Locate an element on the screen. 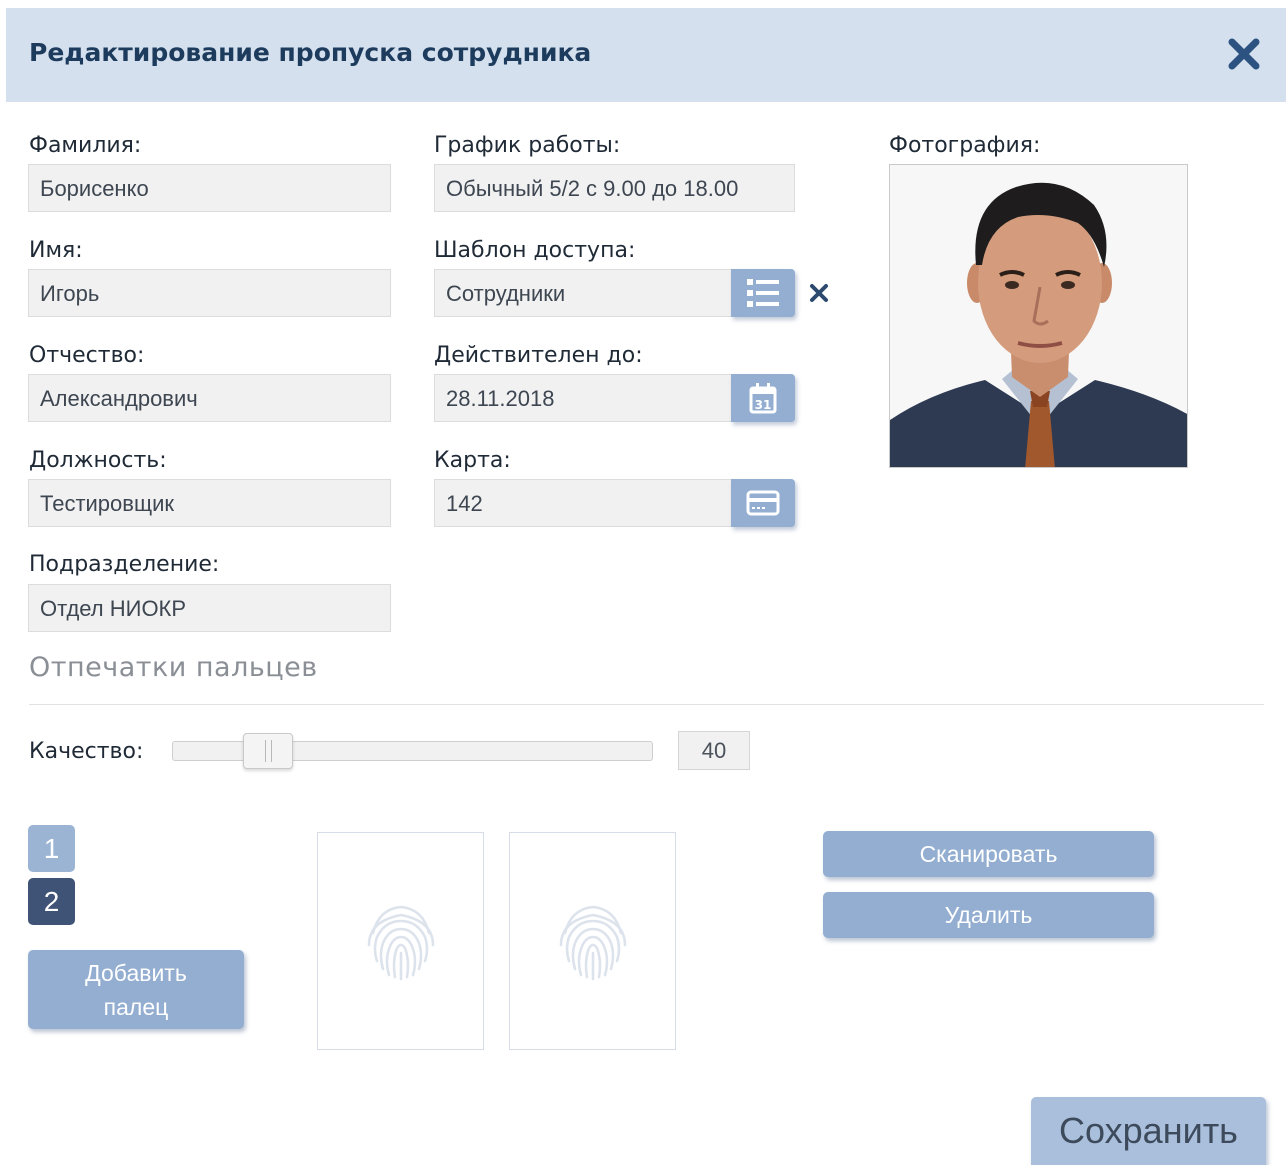 This screenshot has height=1165, width=1286. quality-slider-handle is located at coordinates (268, 751).